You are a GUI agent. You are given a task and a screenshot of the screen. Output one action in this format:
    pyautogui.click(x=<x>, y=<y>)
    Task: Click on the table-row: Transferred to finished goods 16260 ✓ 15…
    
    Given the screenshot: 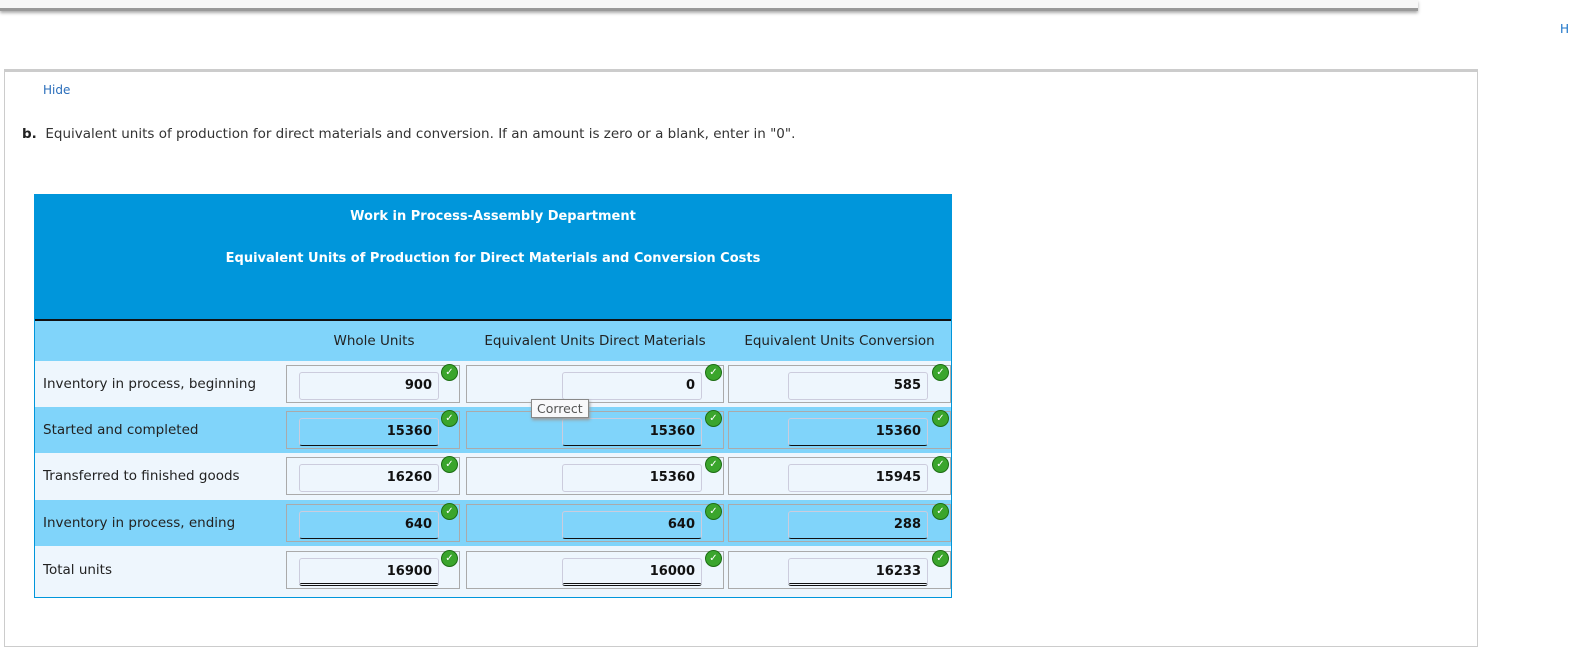 What is the action you would take?
    pyautogui.click(x=493, y=476)
    